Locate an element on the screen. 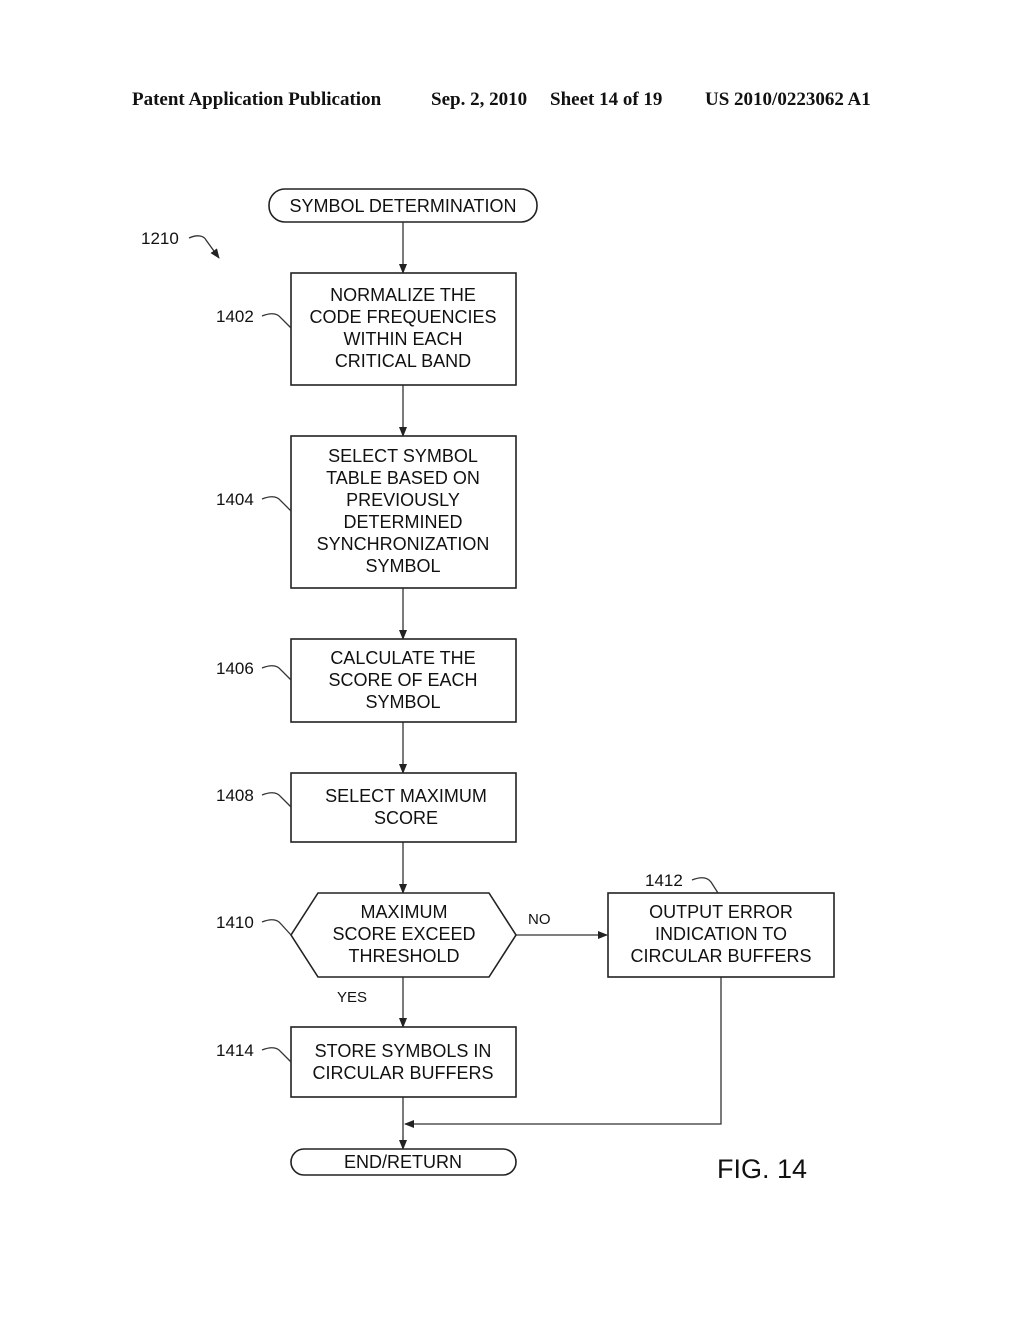 The height and width of the screenshot is (1320, 1024). step-1408: SELECT MAXIMUM SCORE is located at coordinates (403, 807).